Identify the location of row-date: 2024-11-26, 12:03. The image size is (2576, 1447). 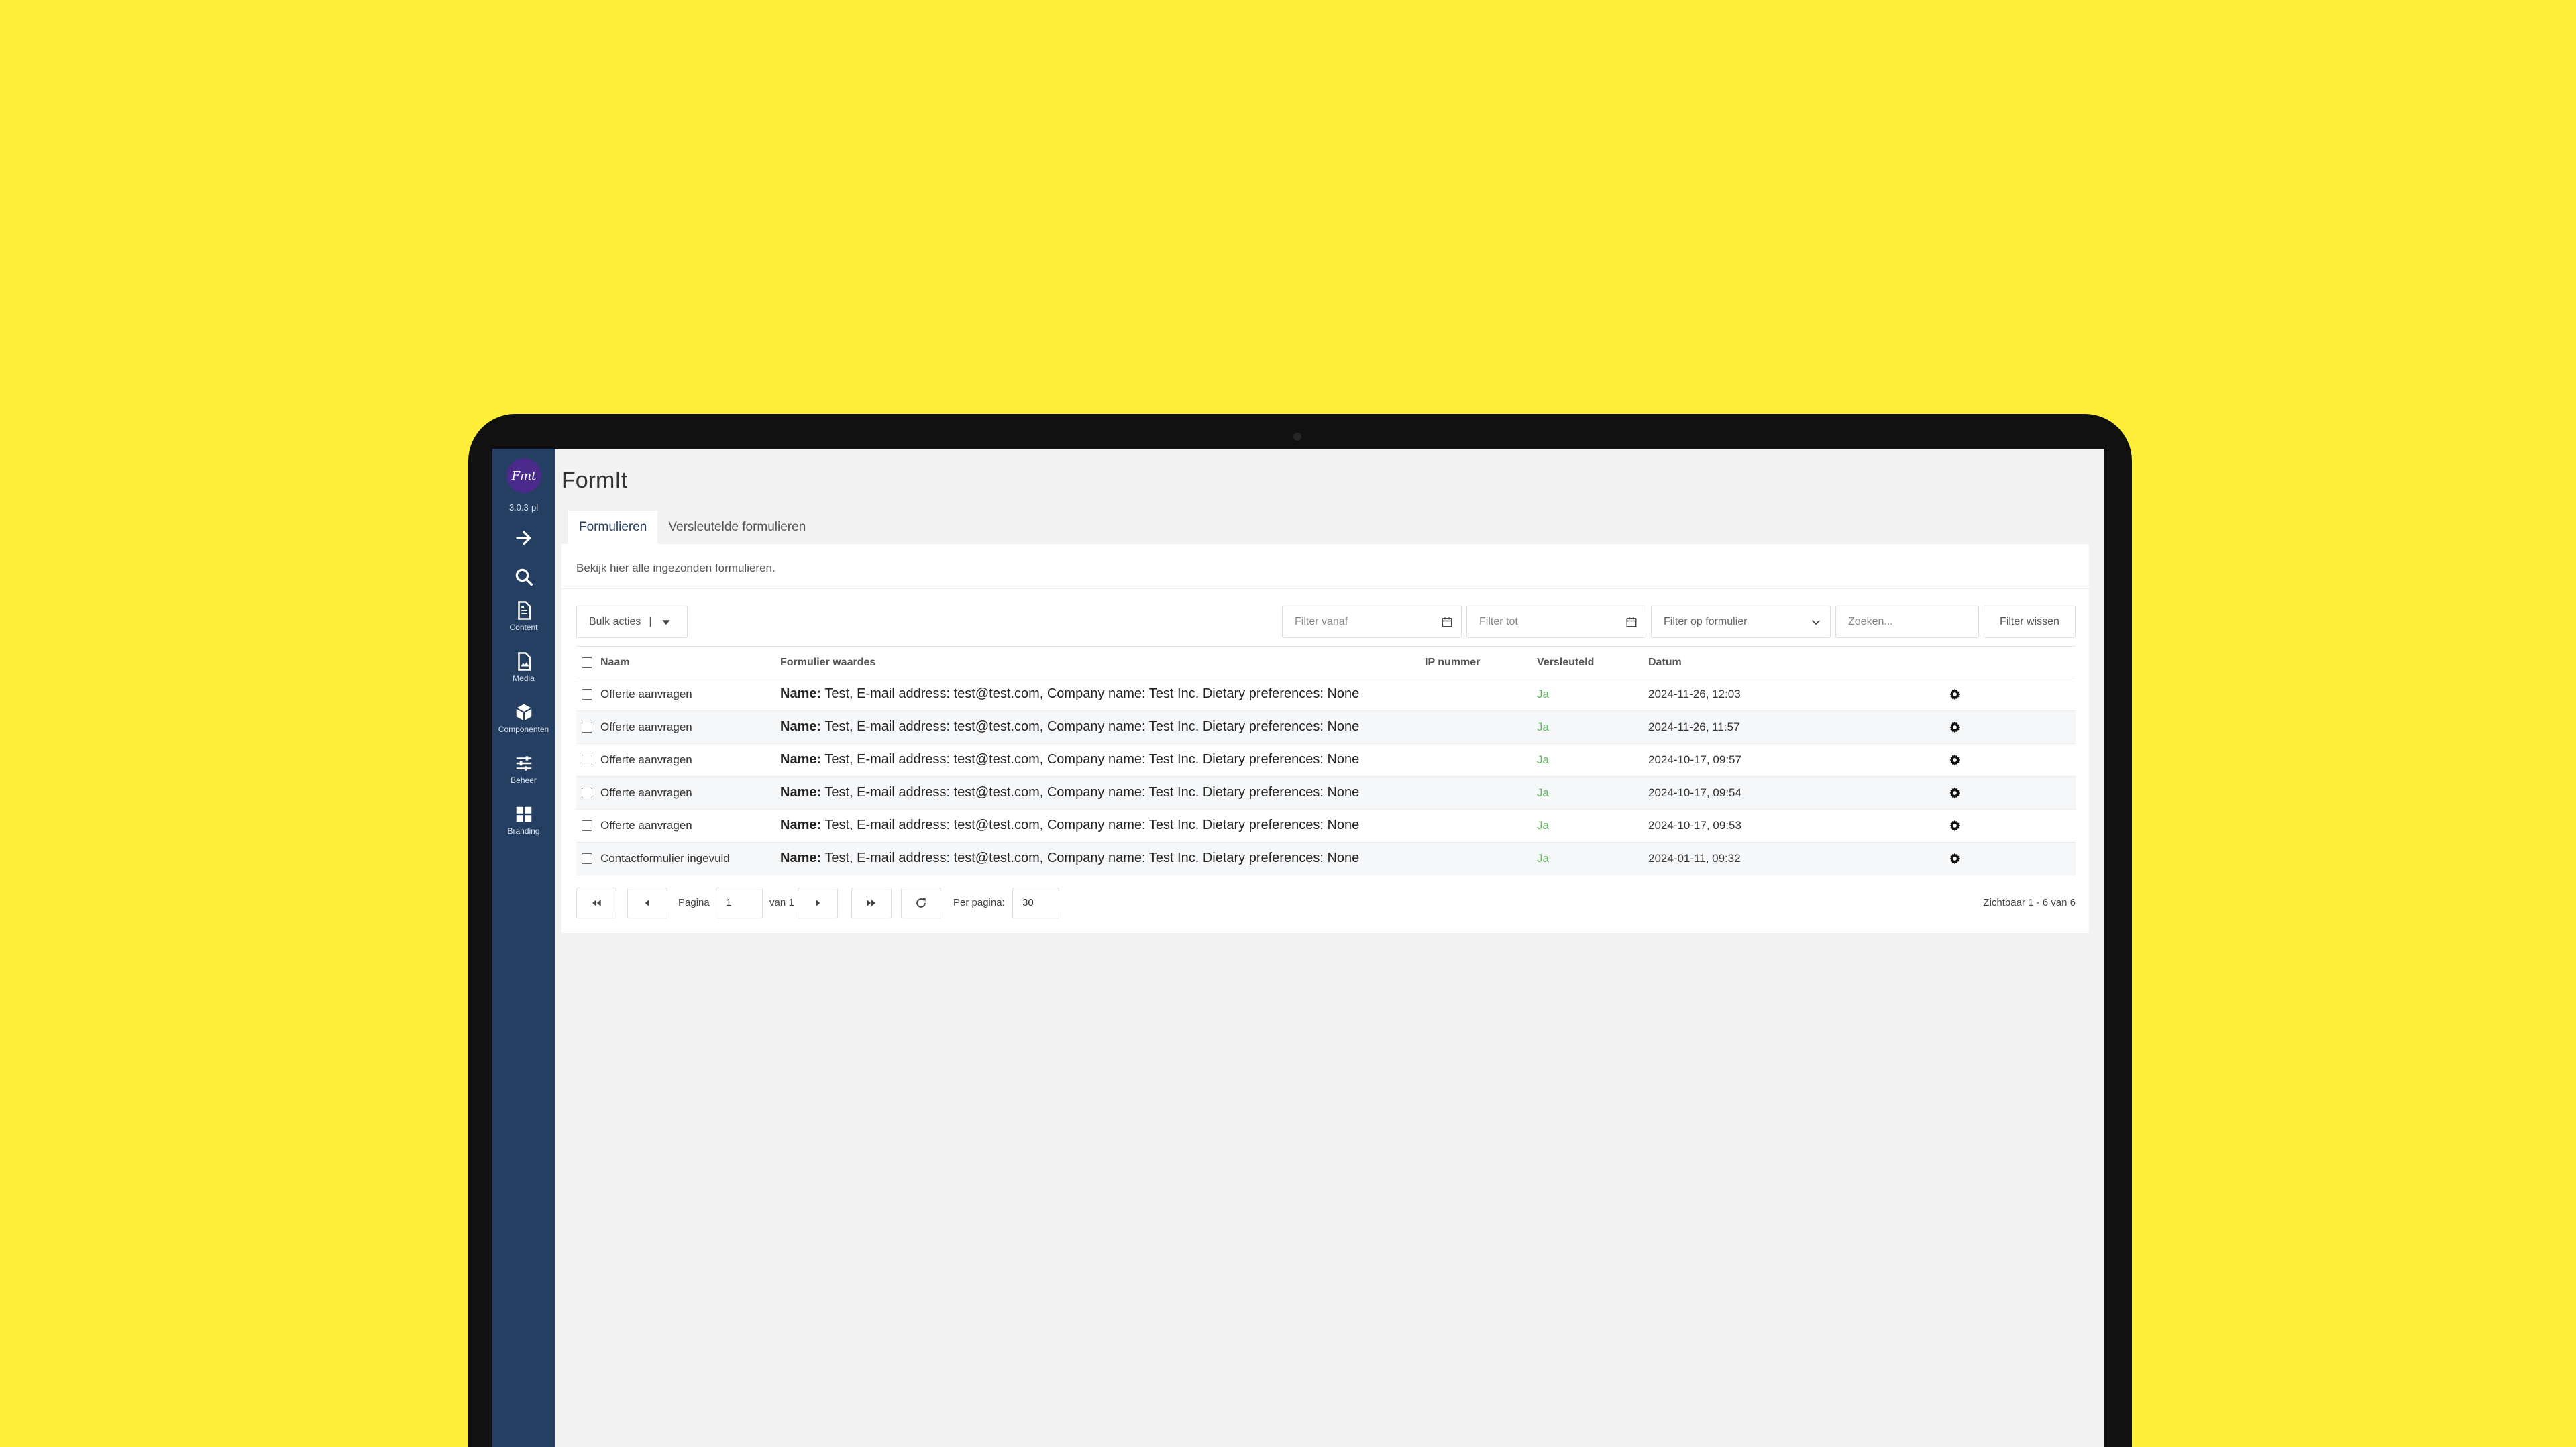
(1694, 694).